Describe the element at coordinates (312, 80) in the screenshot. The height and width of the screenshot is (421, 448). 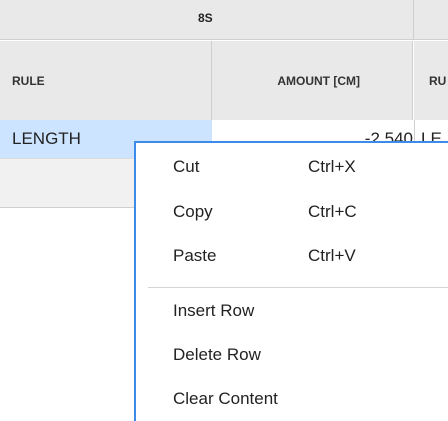
I see `column-header-amount: AMOUNT [CM]` at that location.